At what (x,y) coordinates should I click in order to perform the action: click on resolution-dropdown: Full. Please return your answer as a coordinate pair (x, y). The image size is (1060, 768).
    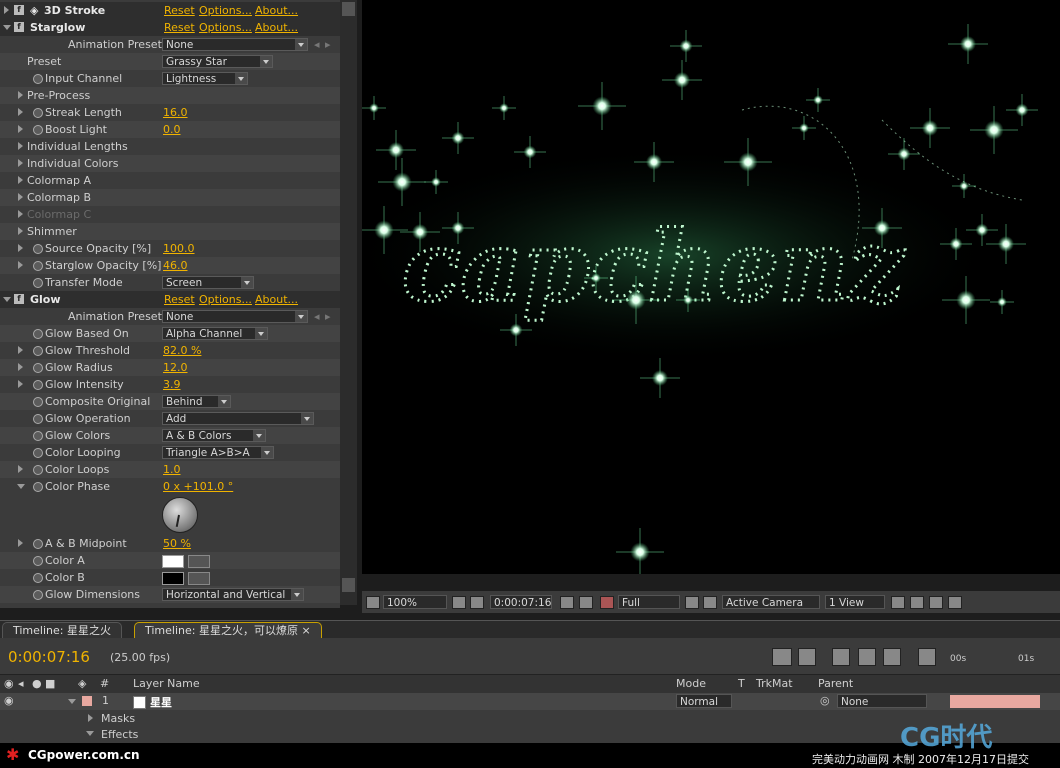
    Looking at the image, I should click on (649, 602).